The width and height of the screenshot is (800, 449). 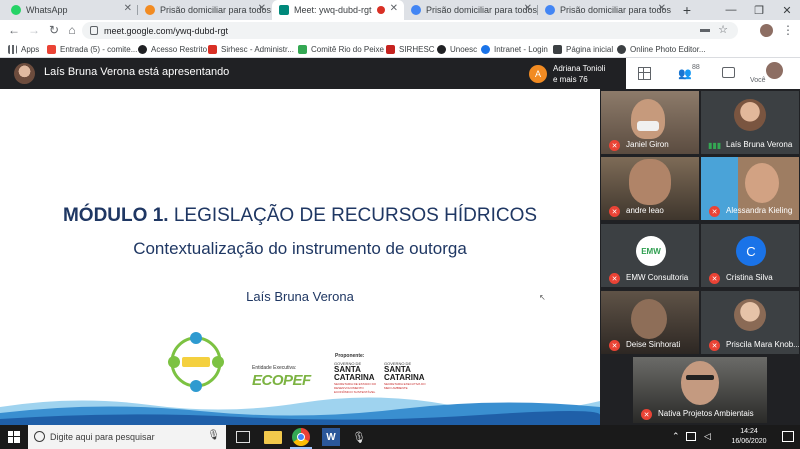 I want to click on taskbar-search-input: Digite aqui para pesquisar 🎙, so click(x=127, y=437).